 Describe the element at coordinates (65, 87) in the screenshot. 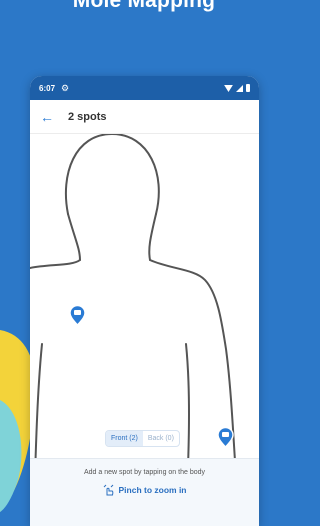

I see `gear-icon: ⚙` at that location.